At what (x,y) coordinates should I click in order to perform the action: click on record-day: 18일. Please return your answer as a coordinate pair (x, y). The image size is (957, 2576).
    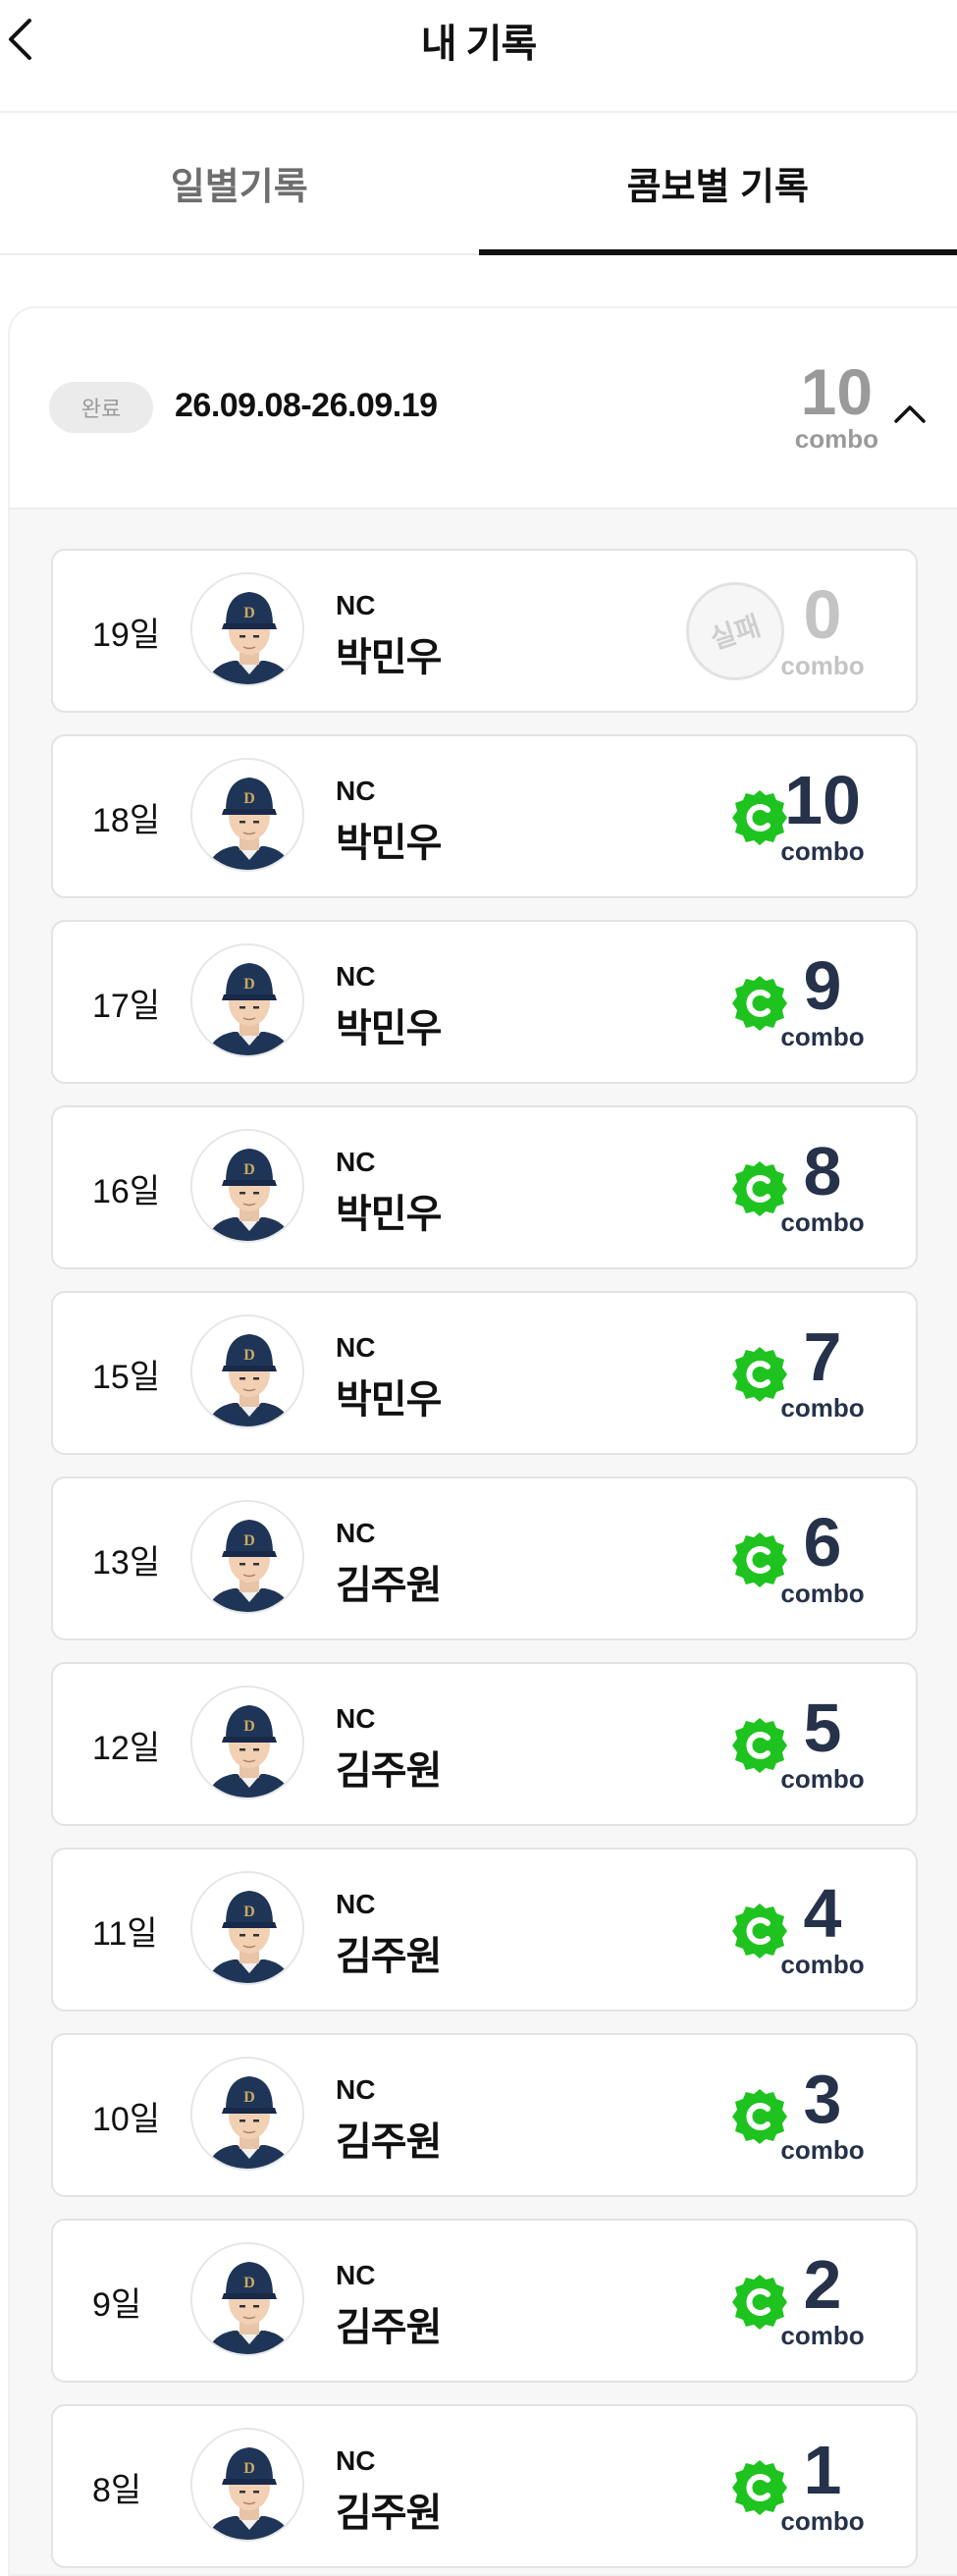
    Looking at the image, I should click on (126, 820).